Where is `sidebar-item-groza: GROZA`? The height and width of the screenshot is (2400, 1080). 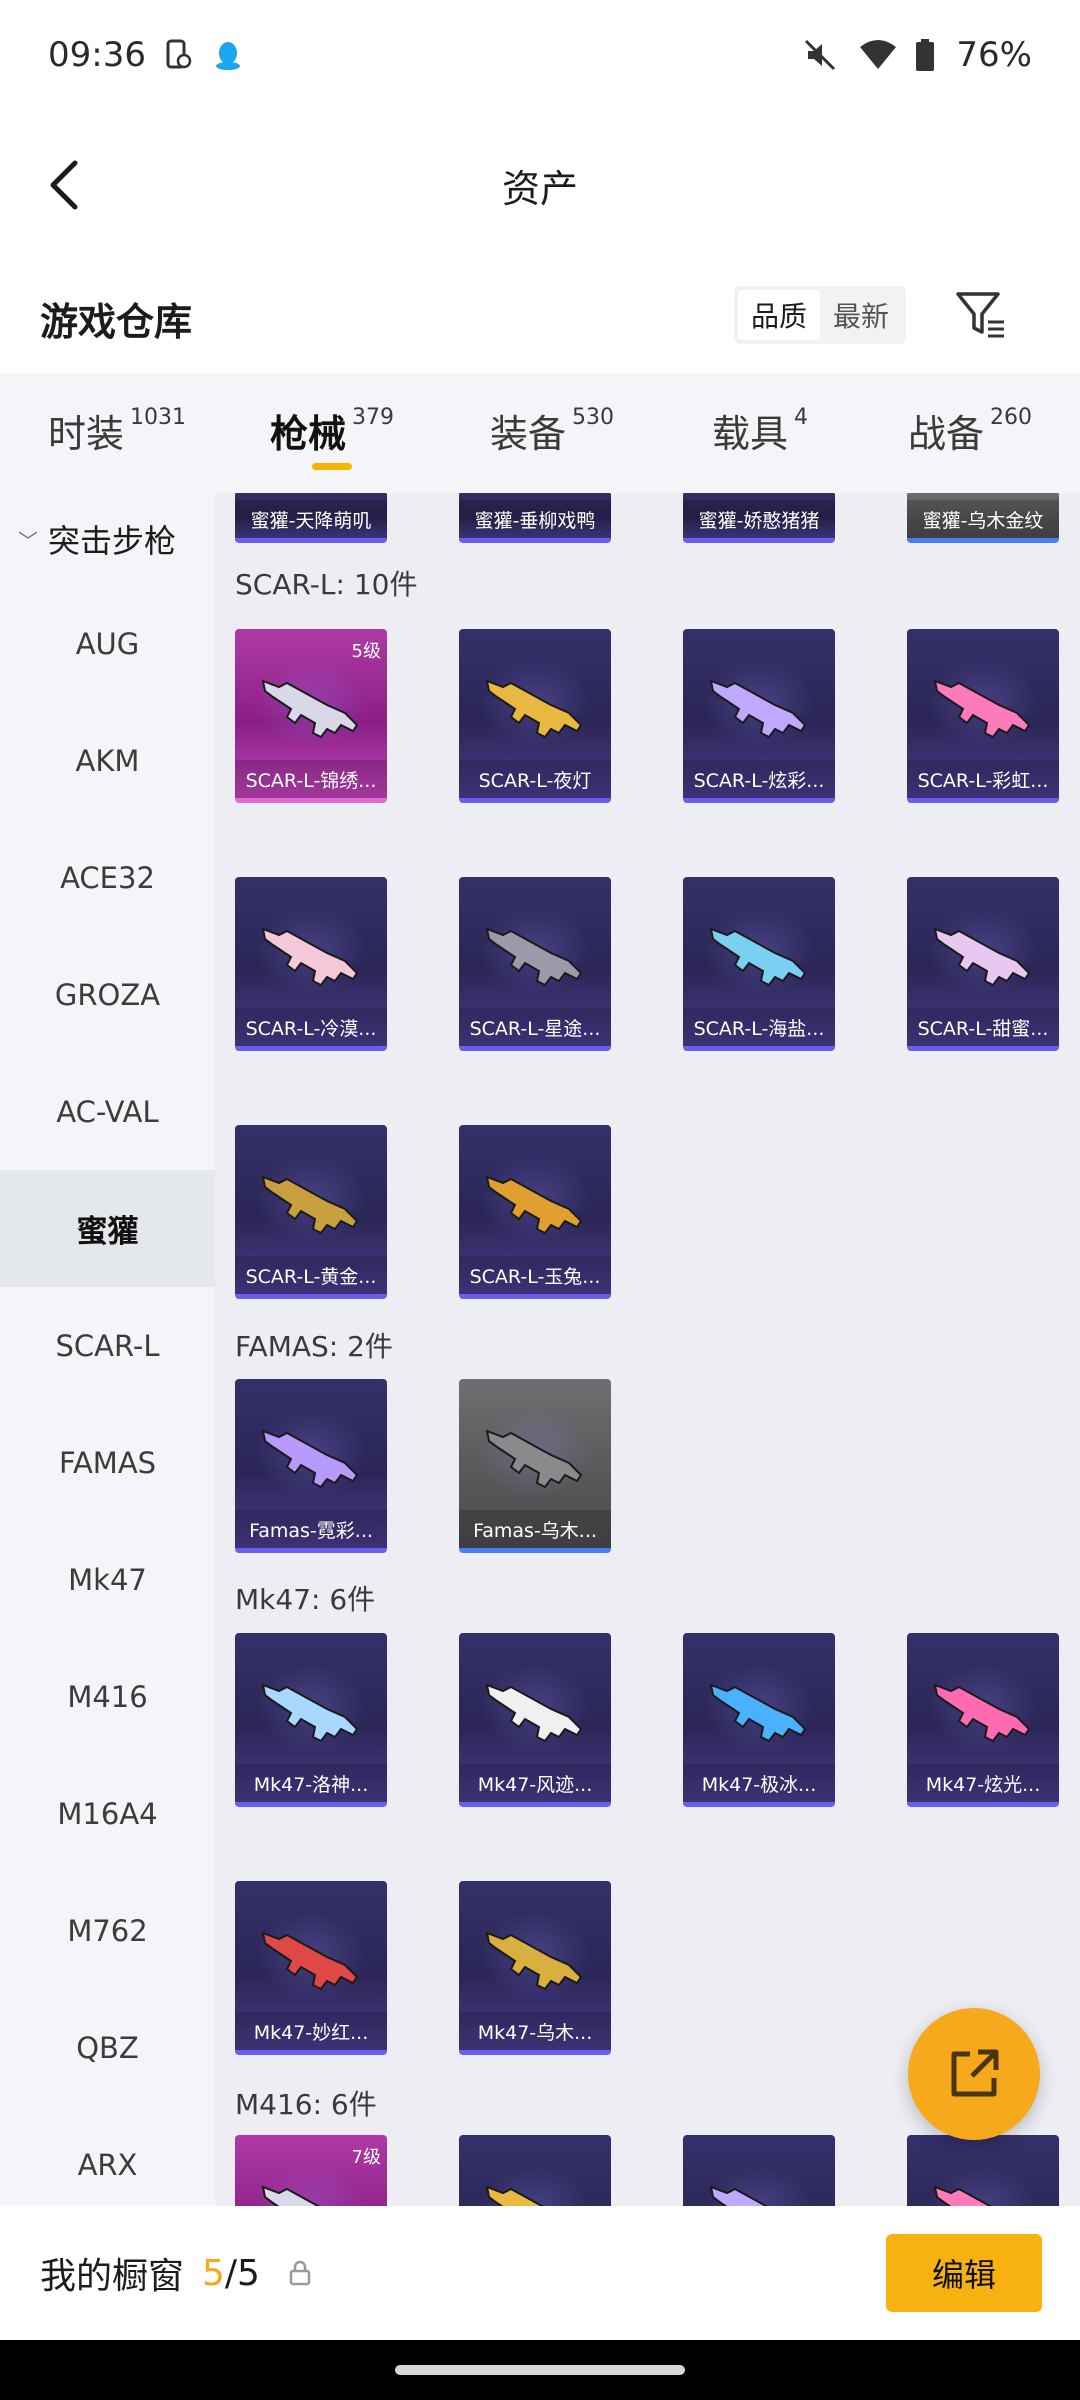 sidebar-item-groza: GROZA is located at coordinates (107, 994).